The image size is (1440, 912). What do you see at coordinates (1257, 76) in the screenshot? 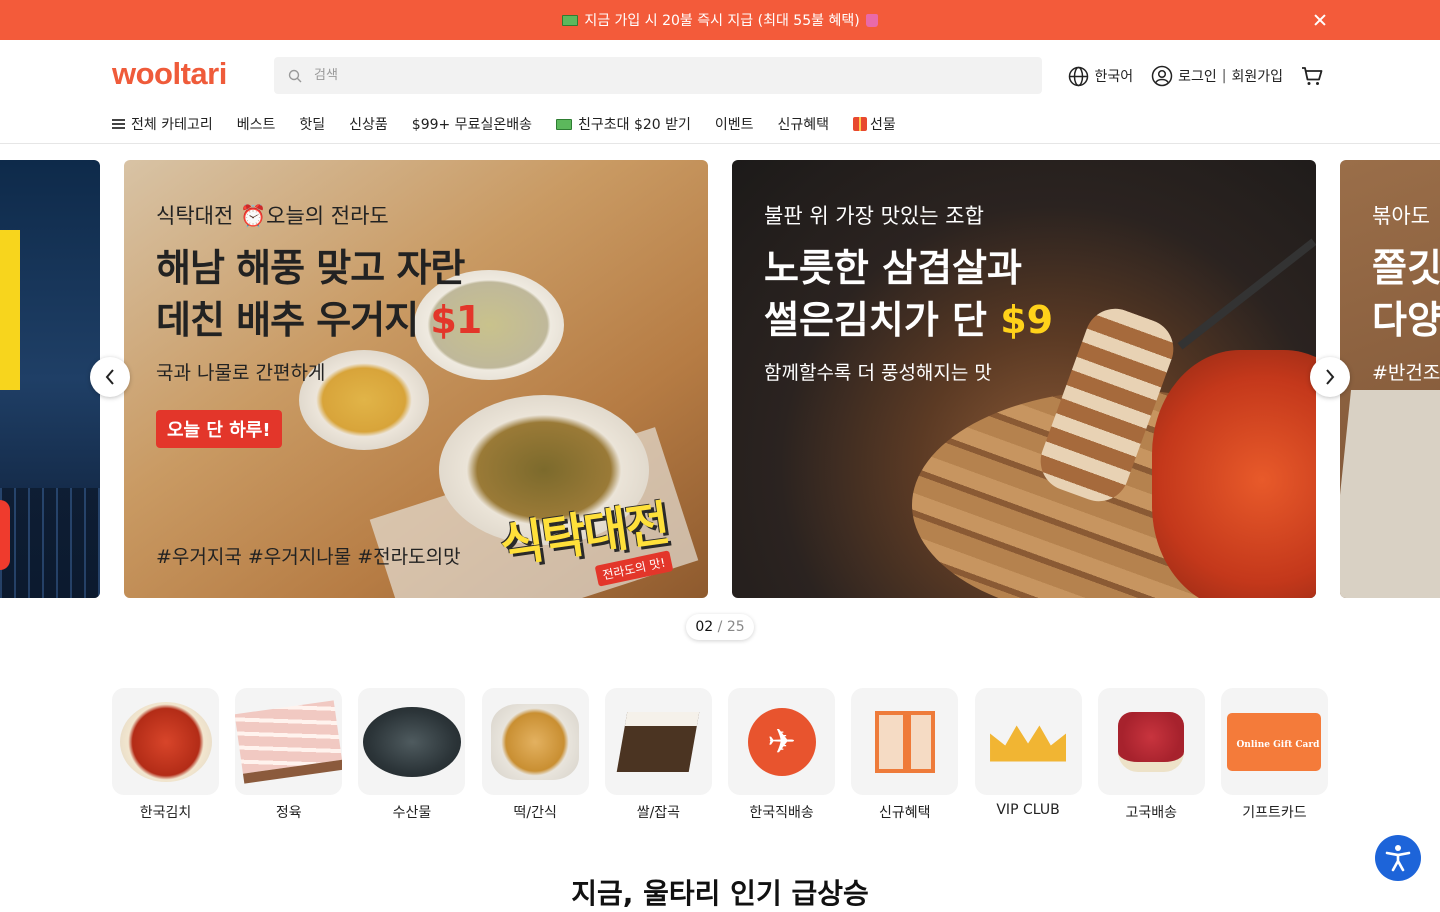
I see `signup-link: 회원가입` at bounding box center [1257, 76].